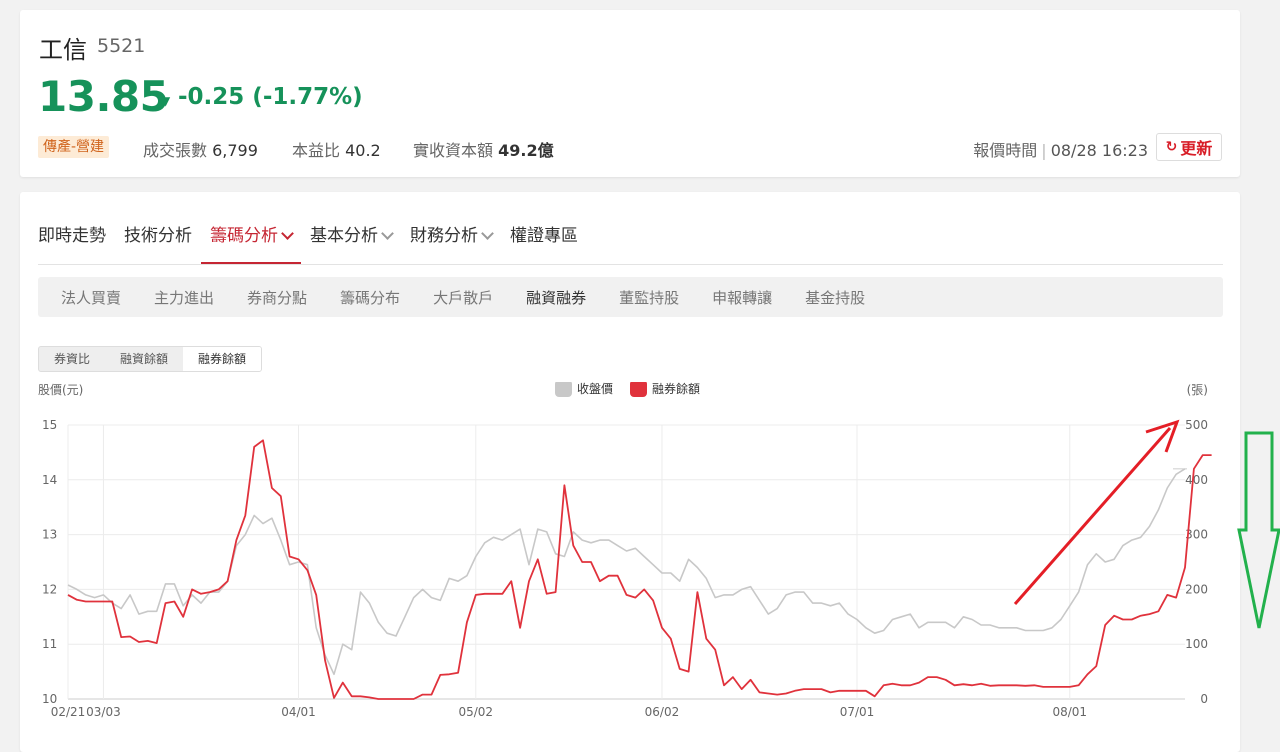 The width and height of the screenshot is (1280, 752). I want to click on pe-stat: 本益比 40.2, so click(336, 149).